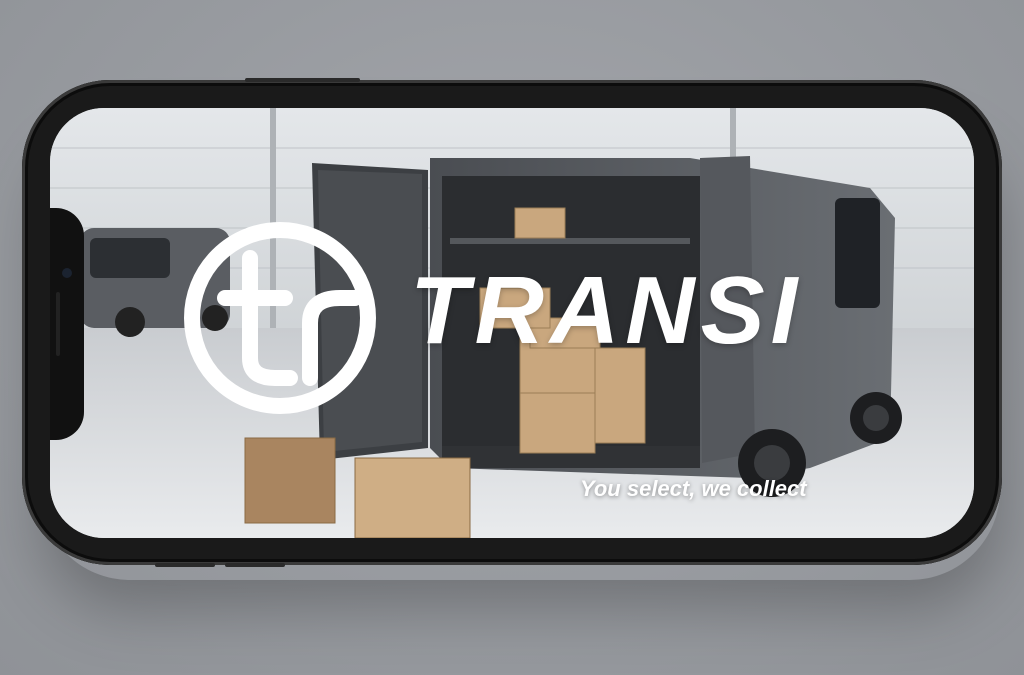  Describe the element at coordinates (693, 488) in the screenshot. I see `brand-tagline: You select, we collect` at that location.